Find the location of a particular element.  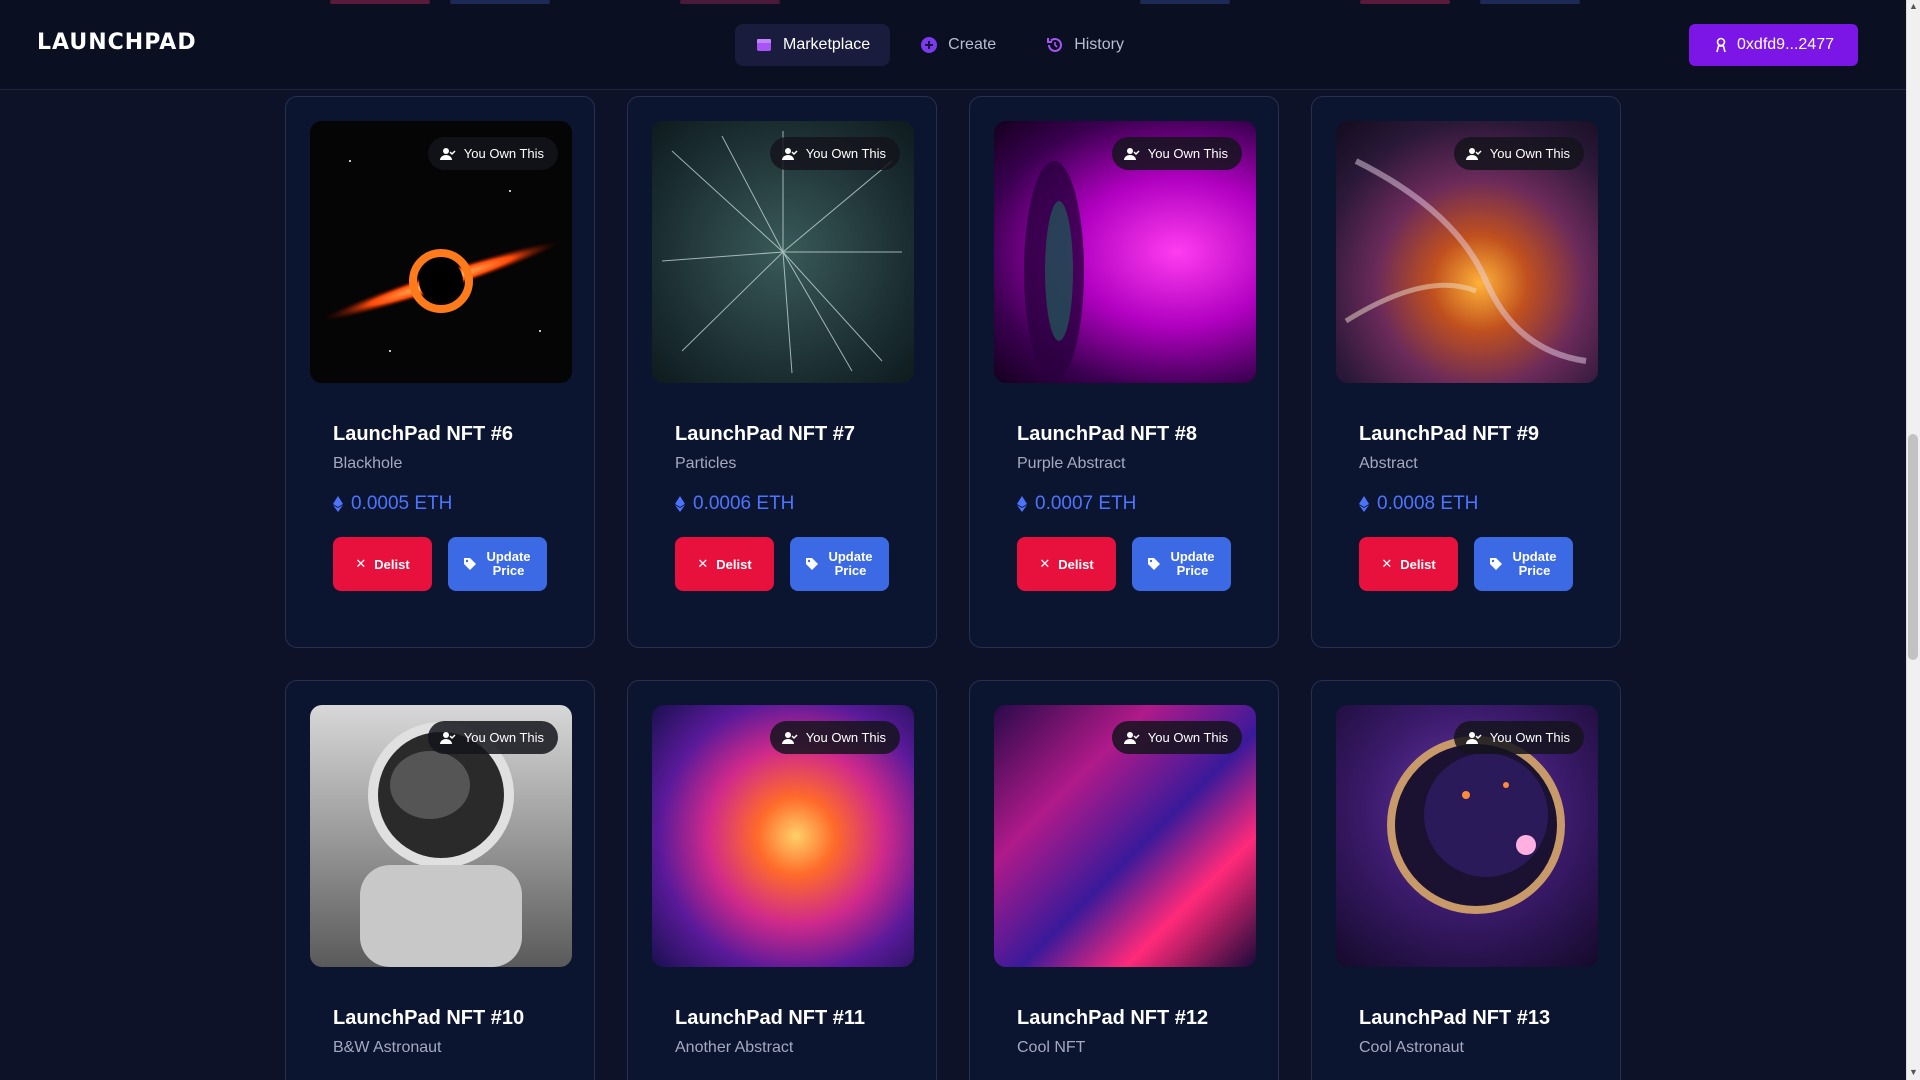

nft-price-value: 0.0006 ETH is located at coordinates (744, 503).